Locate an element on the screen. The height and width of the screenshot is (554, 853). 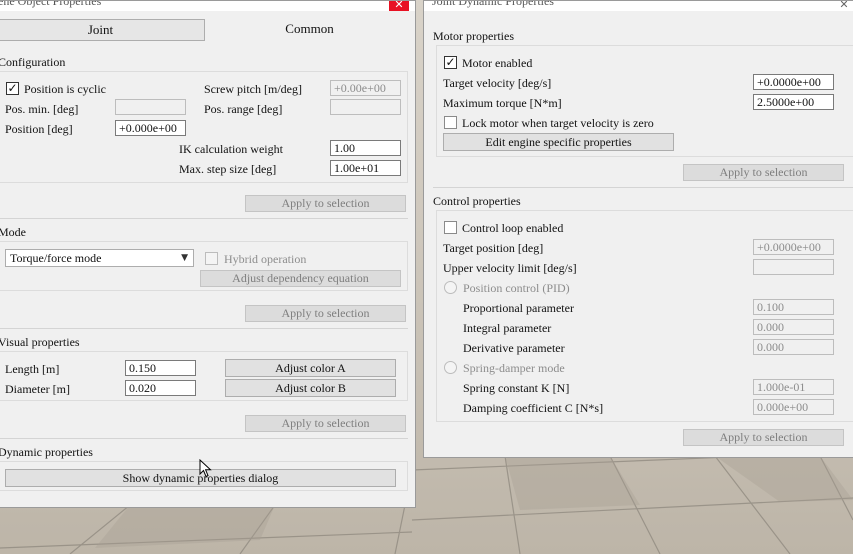
damping-field: 0.000e+00 is located at coordinates (793, 407).